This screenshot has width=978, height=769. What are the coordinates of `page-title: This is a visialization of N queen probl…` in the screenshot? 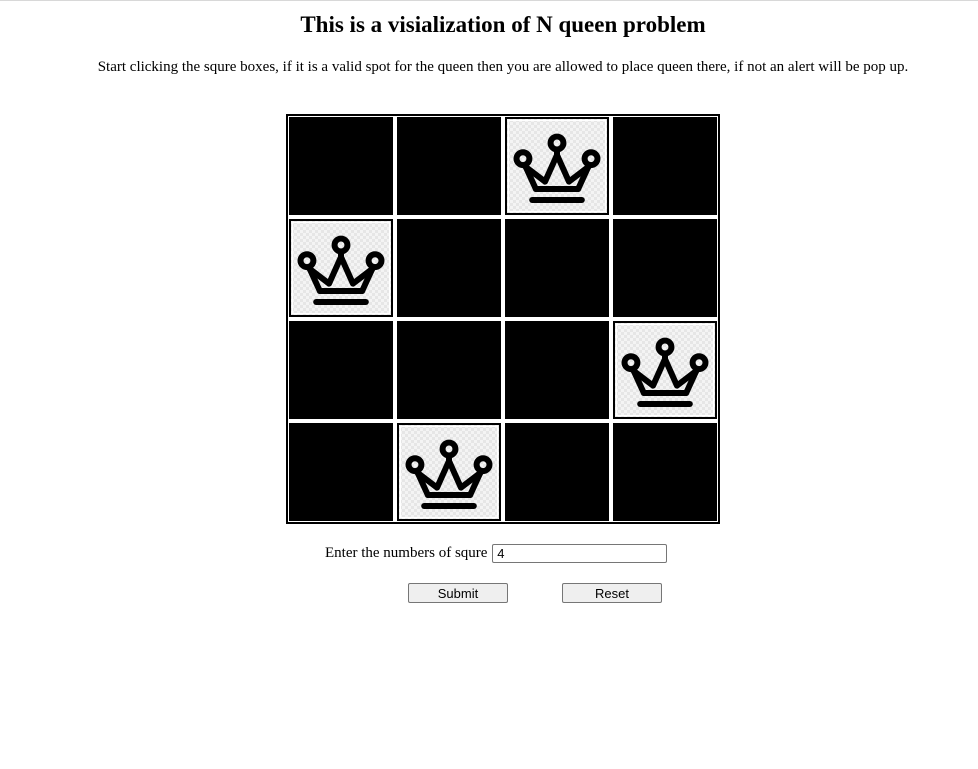 It's located at (503, 24).